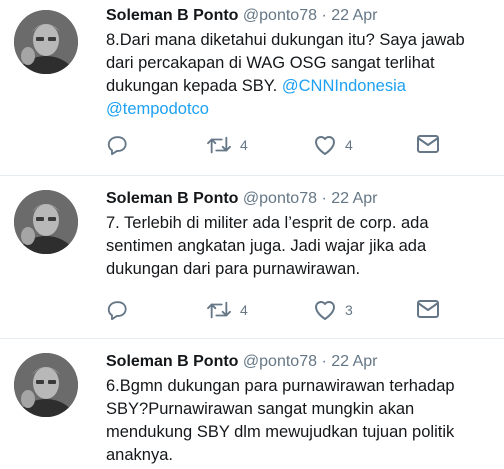  What do you see at coordinates (305, 310) in the screenshot?
I see `tweet-actions: 4 3` at bounding box center [305, 310].